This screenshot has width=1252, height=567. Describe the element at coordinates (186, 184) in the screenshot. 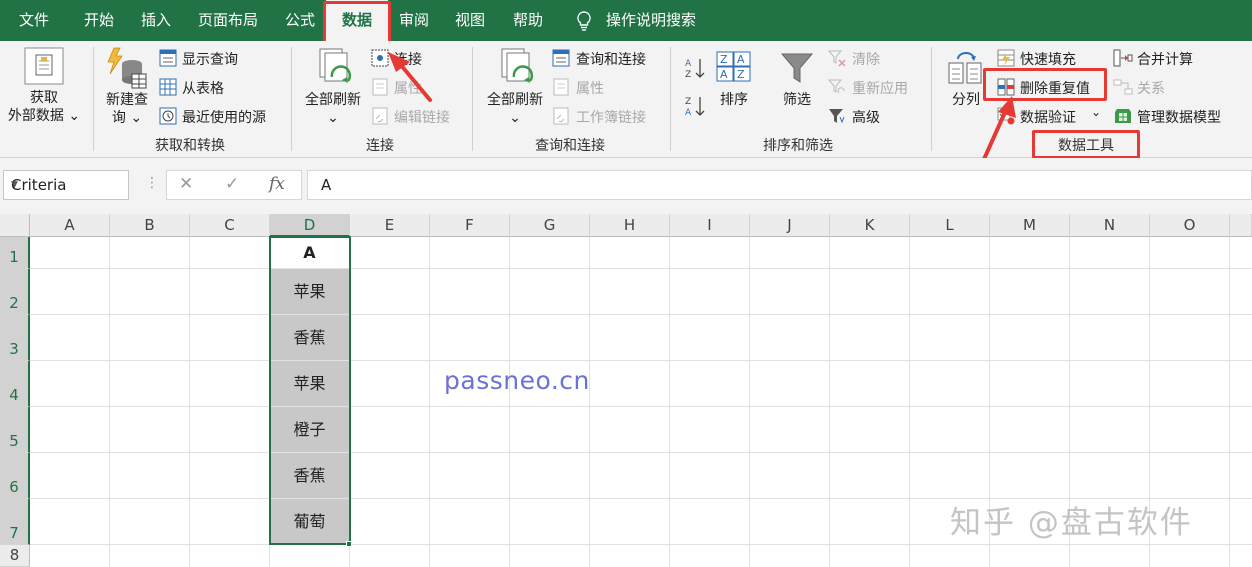

I see `cancel-icon: ✕` at that location.